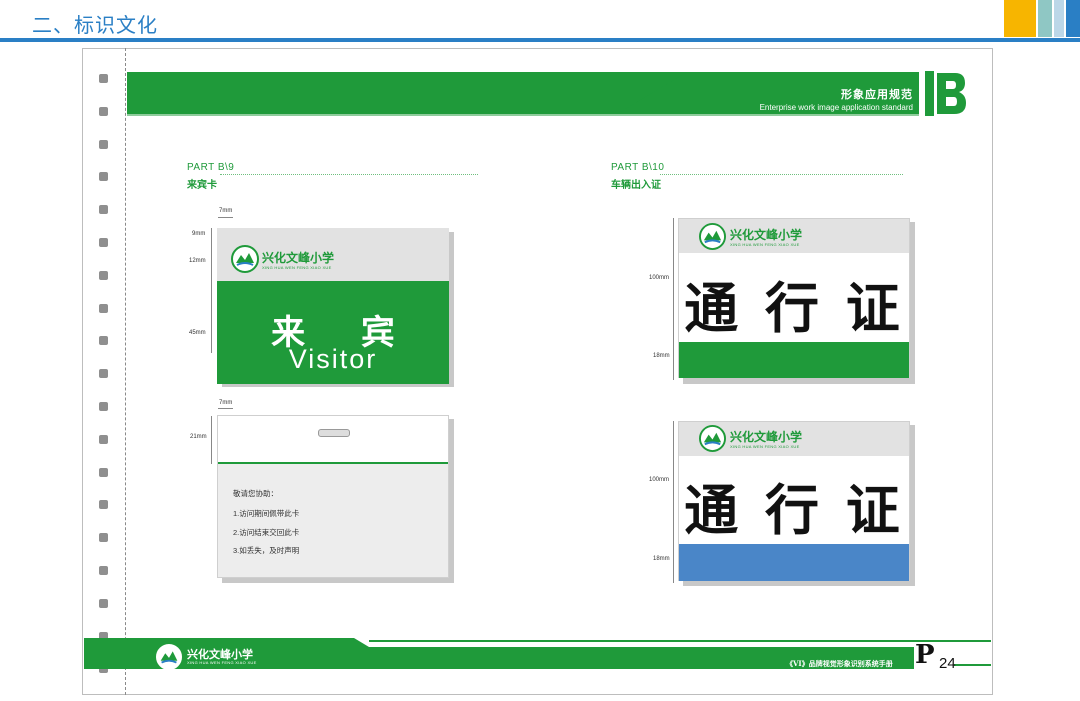 The width and height of the screenshot is (1080, 701). What do you see at coordinates (1059, 18) in the screenshot?
I see `header-block-light` at bounding box center [1059, 18].